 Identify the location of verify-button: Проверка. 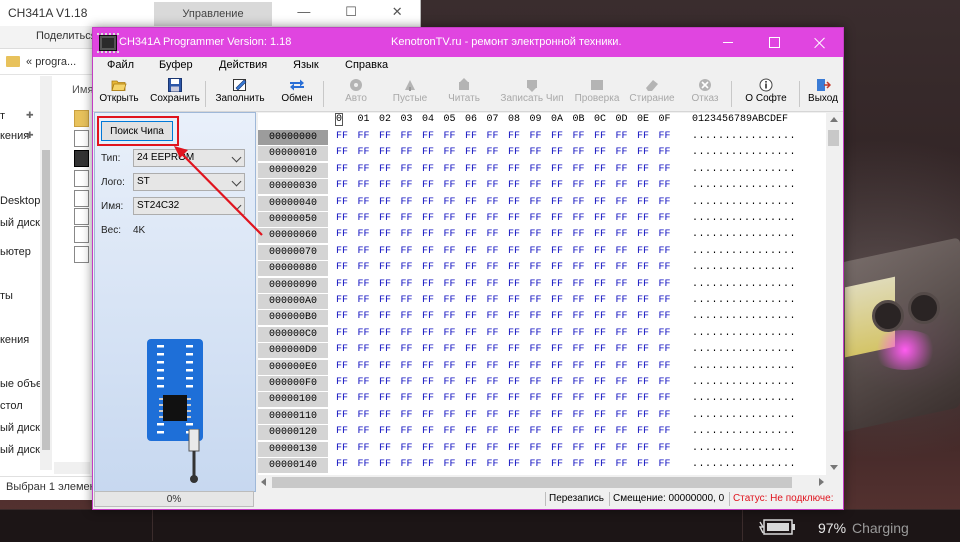
(597, 93).